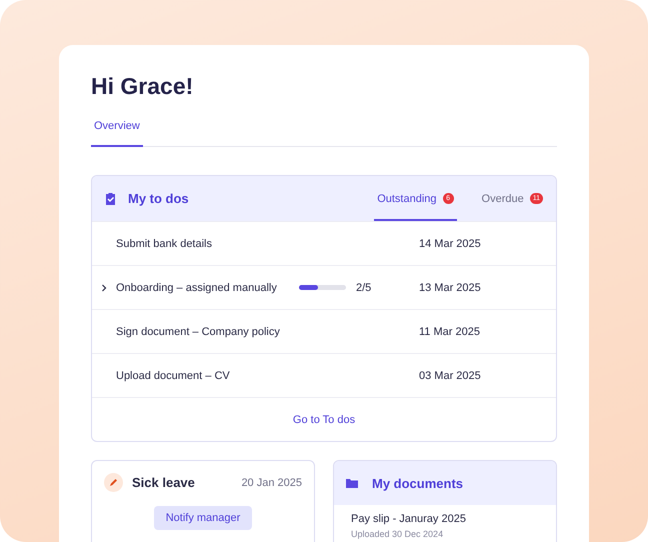  What do you see at coordinates (196, 288) in the screenshot?
I see `todo-title: Onboarding – assigned manually` at bounding box center [196, 288].